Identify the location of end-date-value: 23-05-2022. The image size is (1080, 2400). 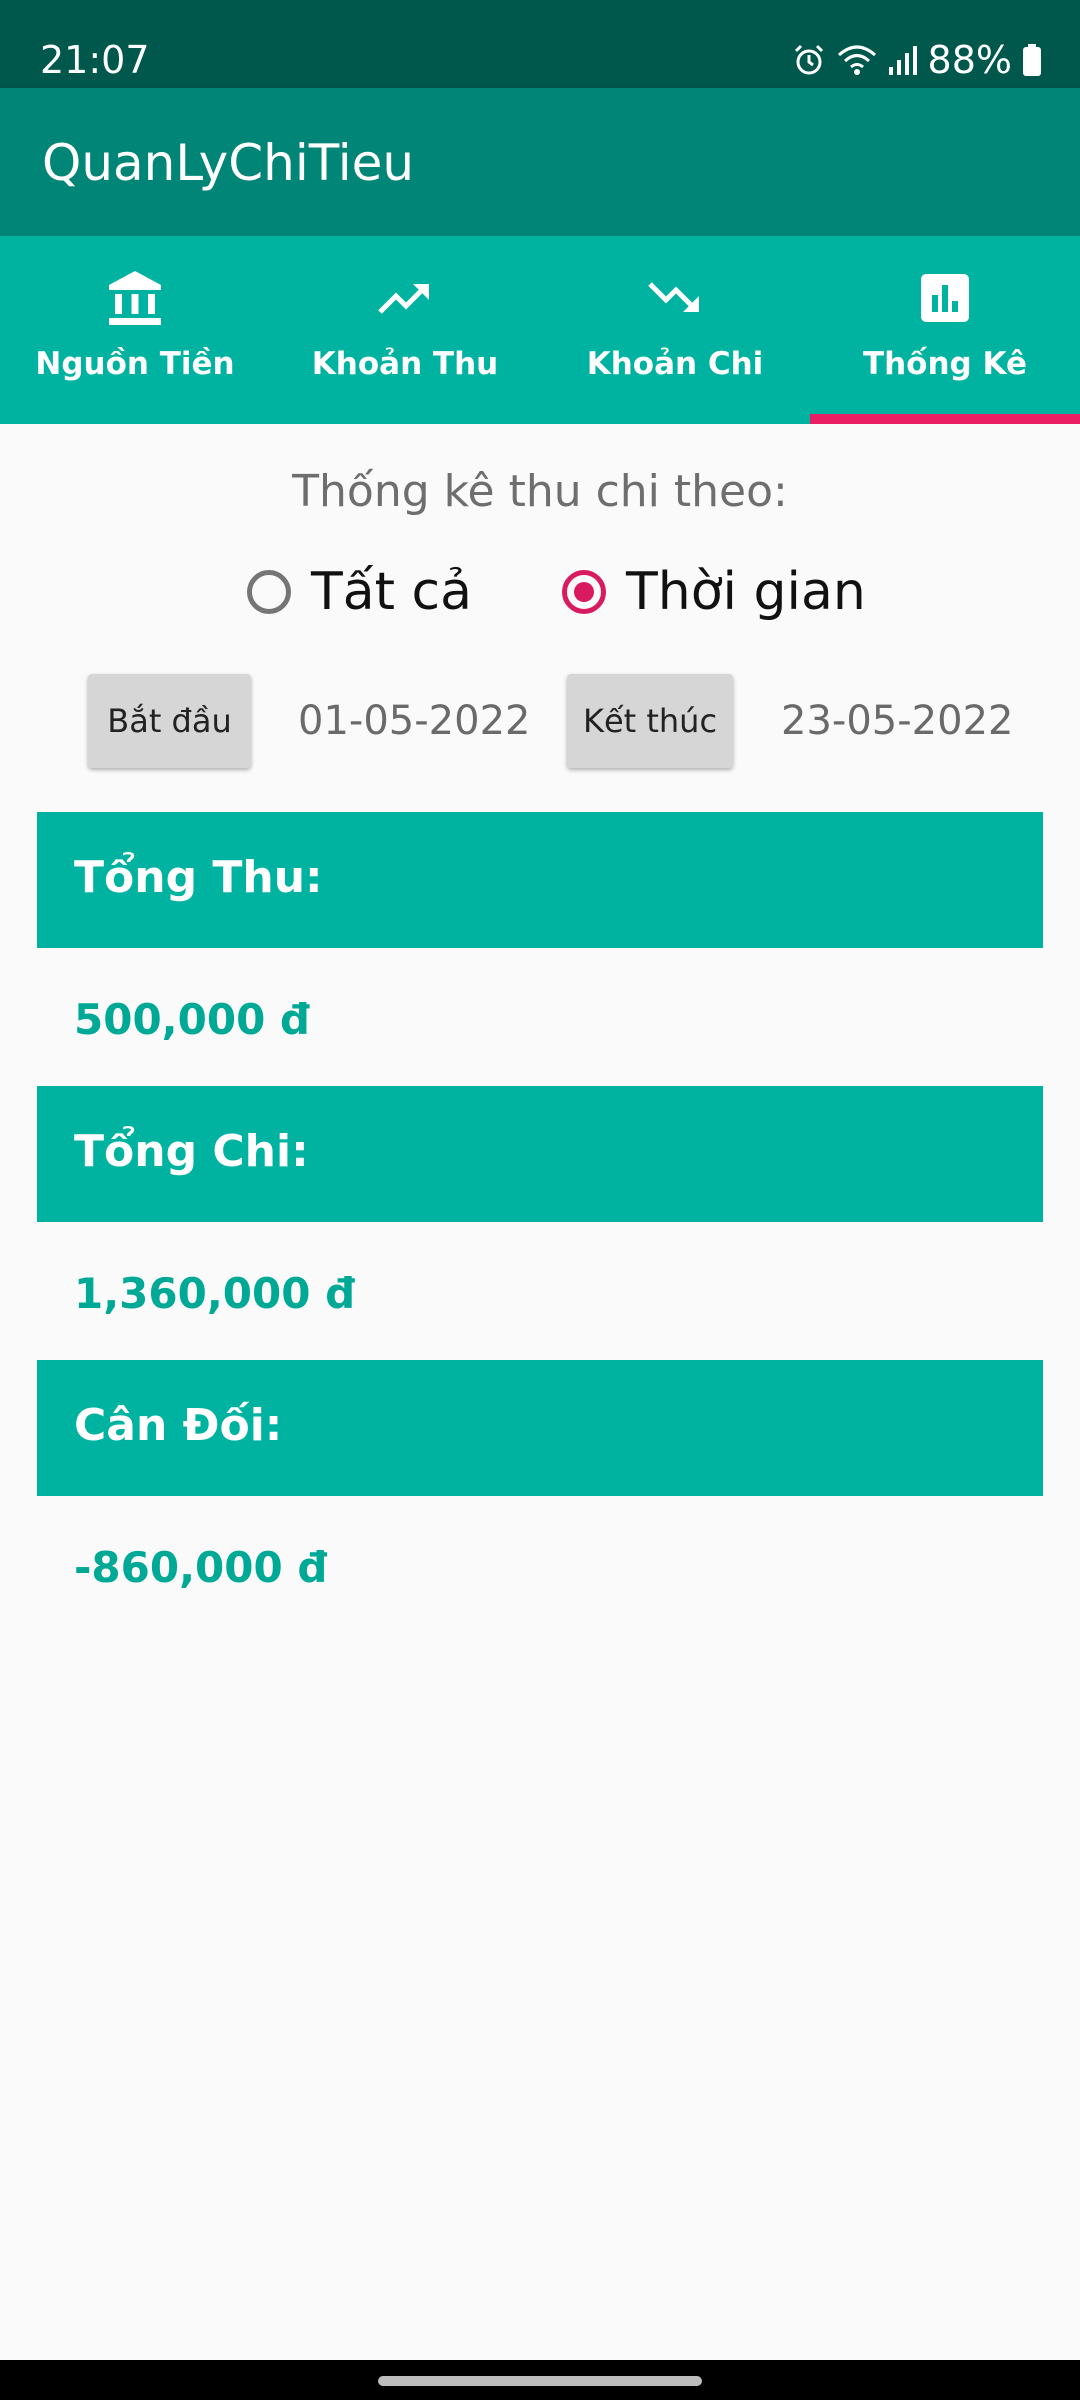
(897, 721).